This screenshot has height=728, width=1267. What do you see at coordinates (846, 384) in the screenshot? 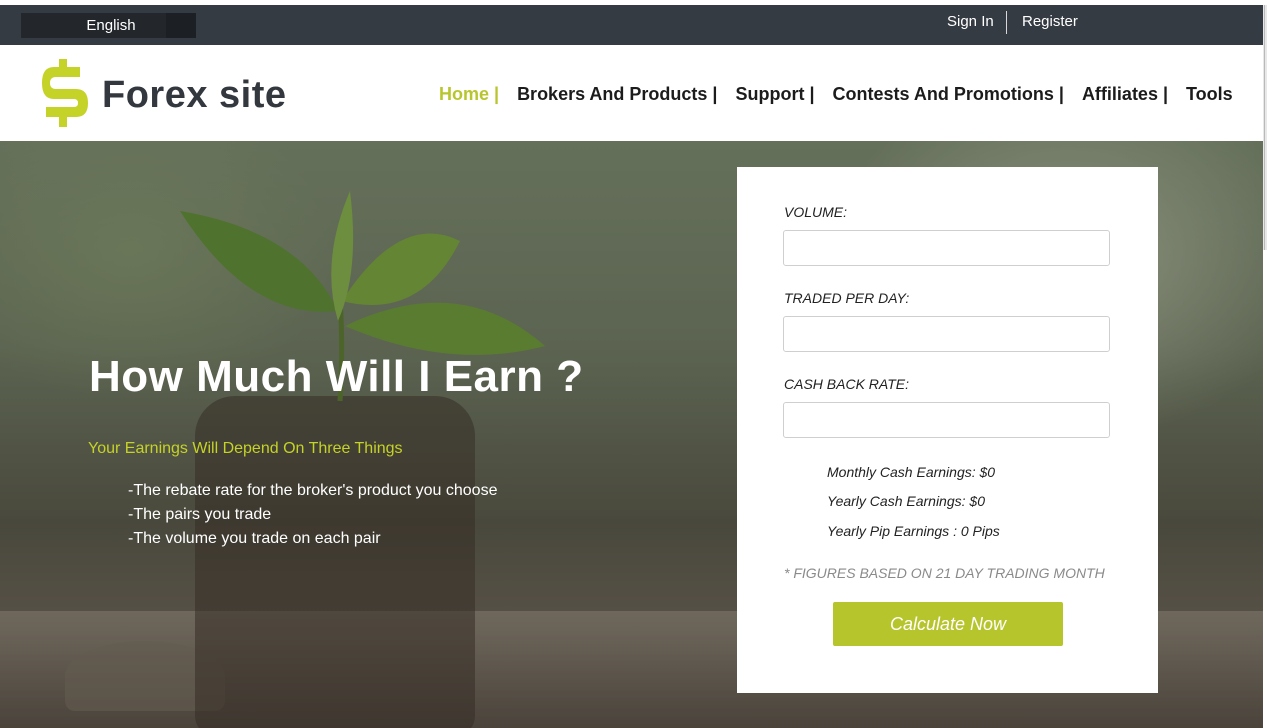
I see `cash-back-rate-label: CASH BACK RATE:` at bounding box center [846, 384].